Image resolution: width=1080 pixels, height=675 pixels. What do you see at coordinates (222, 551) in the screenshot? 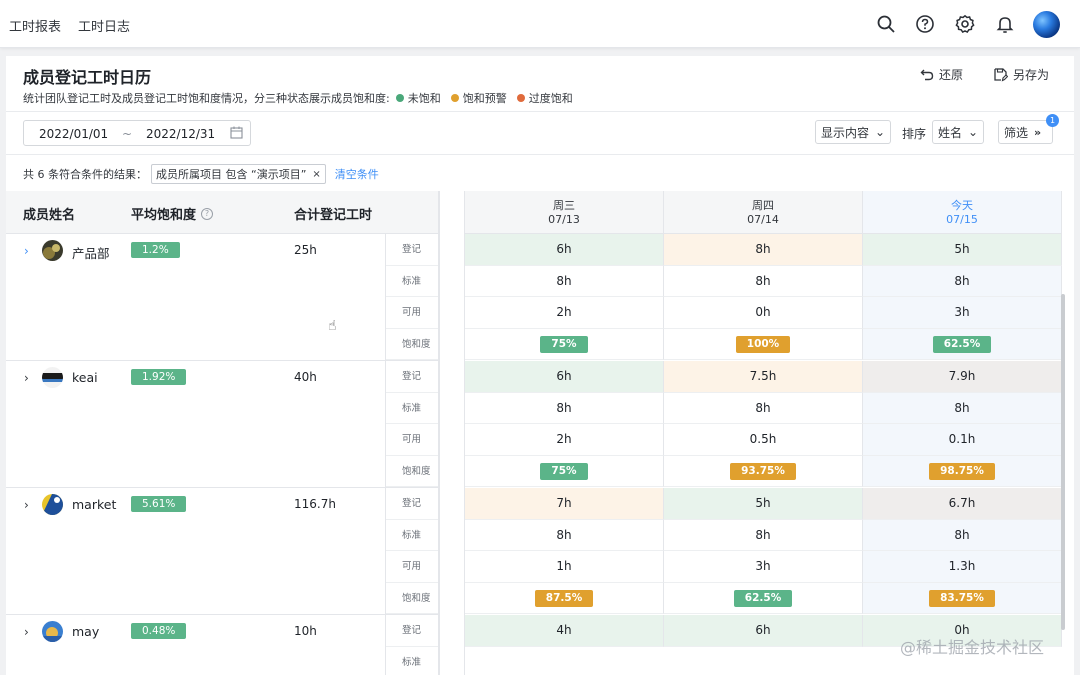
I see `member-row: › market 5.61% 116.7h 登记 标准 可用 饱和度` at bounding box center [222, 551].